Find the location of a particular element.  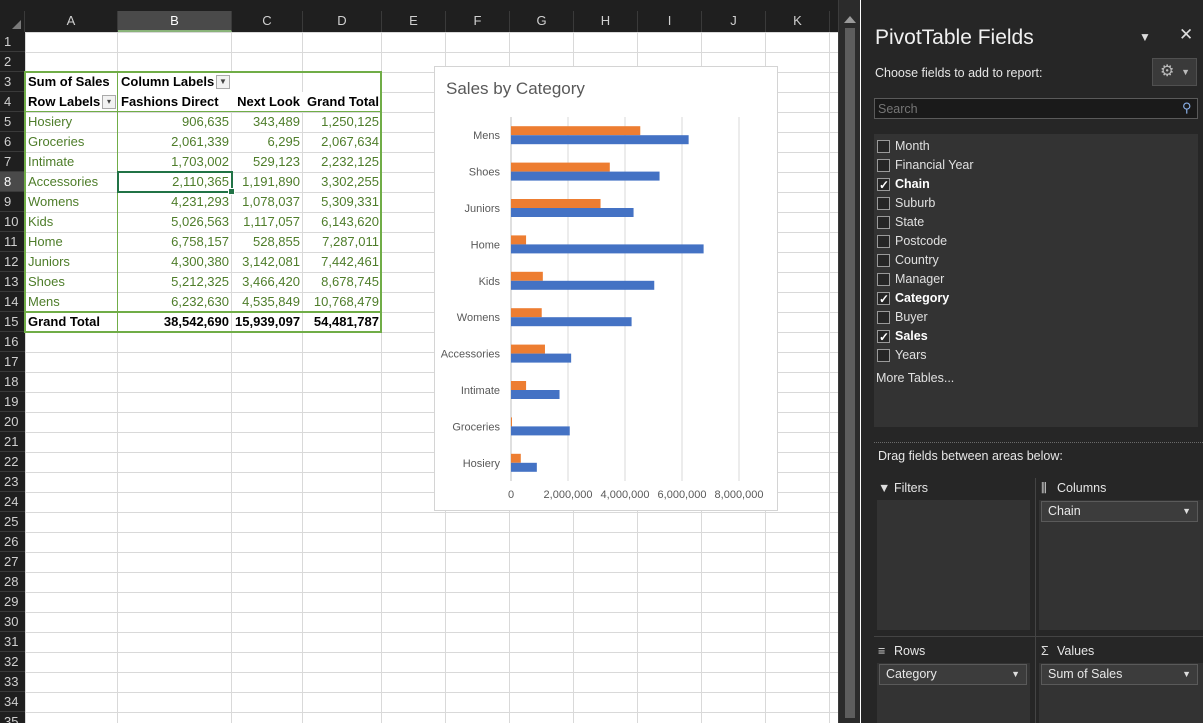

pivot-row-label: Shoes is located at coordinates (71, 282).